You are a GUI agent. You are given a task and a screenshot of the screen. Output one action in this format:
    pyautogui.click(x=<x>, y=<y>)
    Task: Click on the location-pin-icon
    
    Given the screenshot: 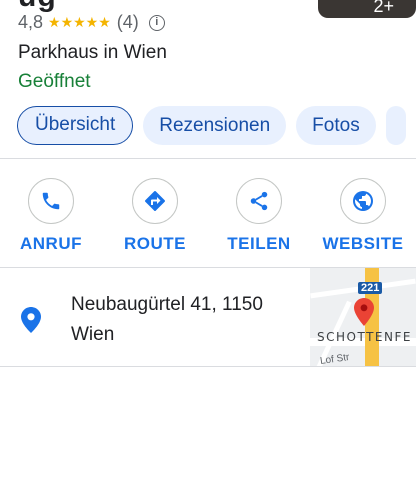 What is the action you would take?
    pyautogui.click(x=31, y=322)
    